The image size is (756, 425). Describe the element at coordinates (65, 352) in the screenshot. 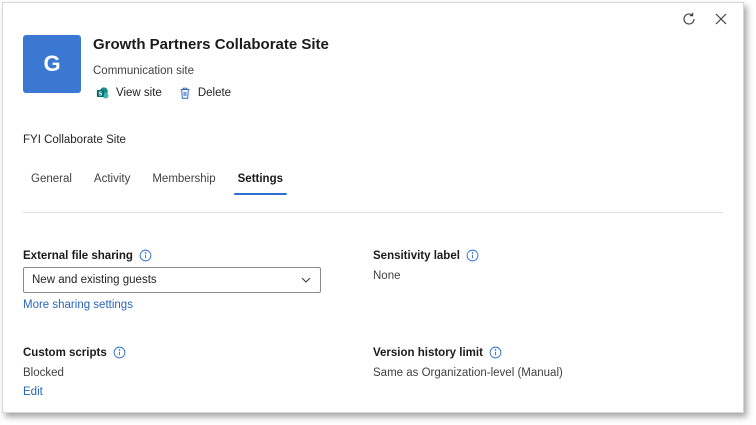

I see `custom-scripts-label-text: Custom scripts` at that location.